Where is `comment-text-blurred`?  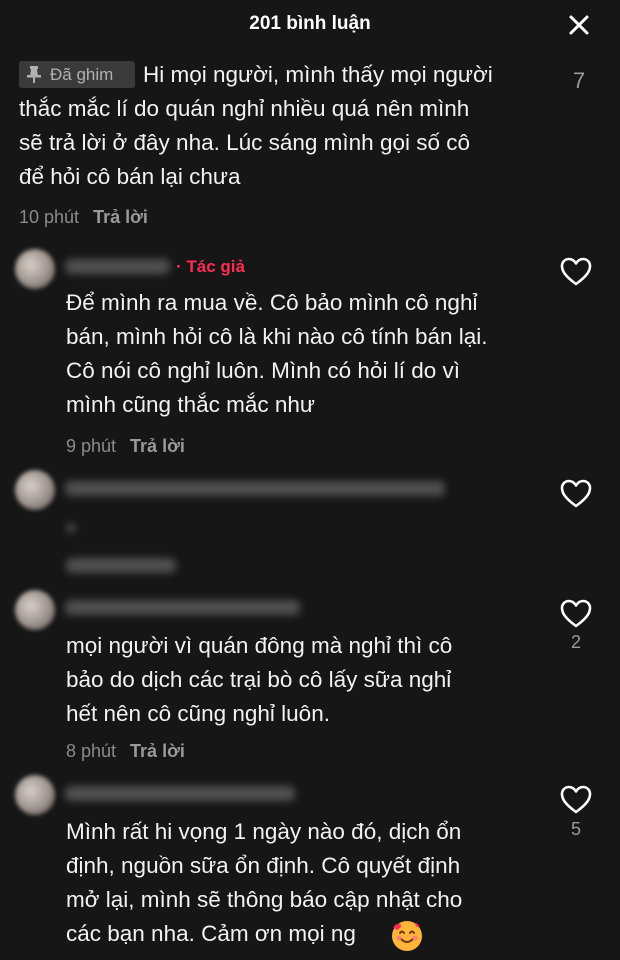 comment-text-blurred is located at coordinates (71, 528).